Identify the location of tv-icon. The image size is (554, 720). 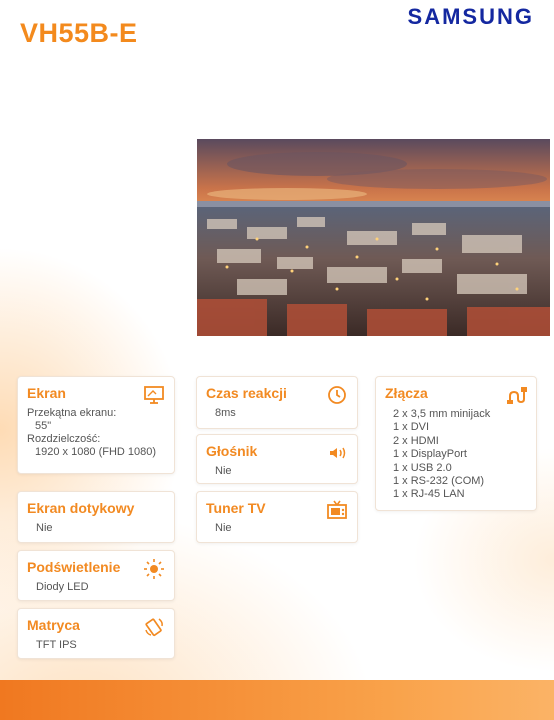
(337, 510).